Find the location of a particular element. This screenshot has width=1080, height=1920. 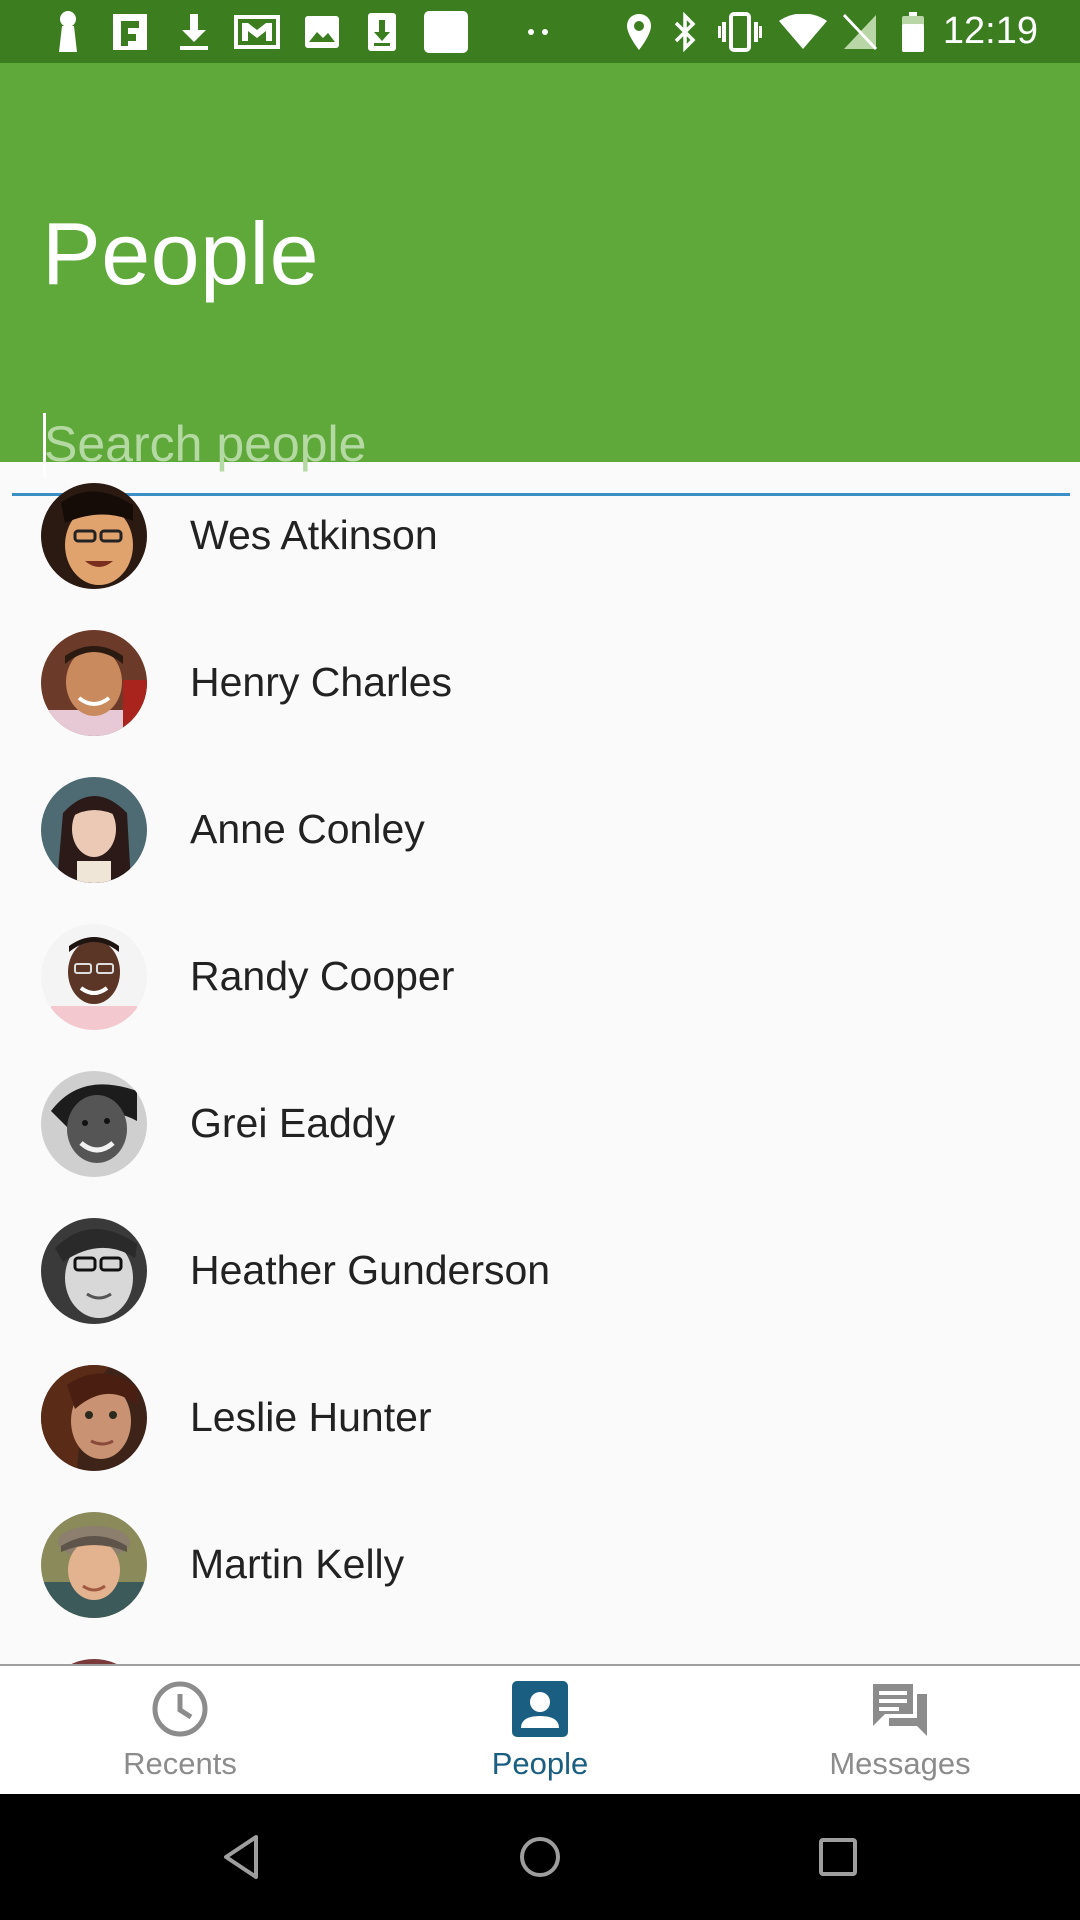

tab-recents: Recents is located at coordinates (180, 1730).